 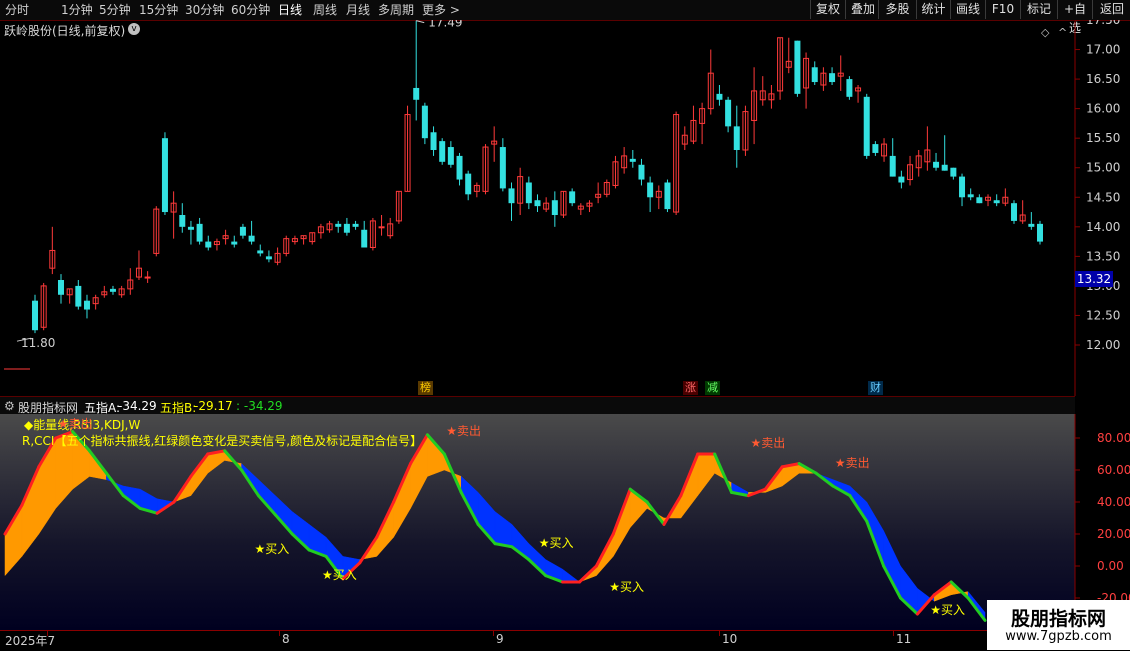 I want to click on osc-y-tick-label: 40.00, so click(x=1113, y=502).